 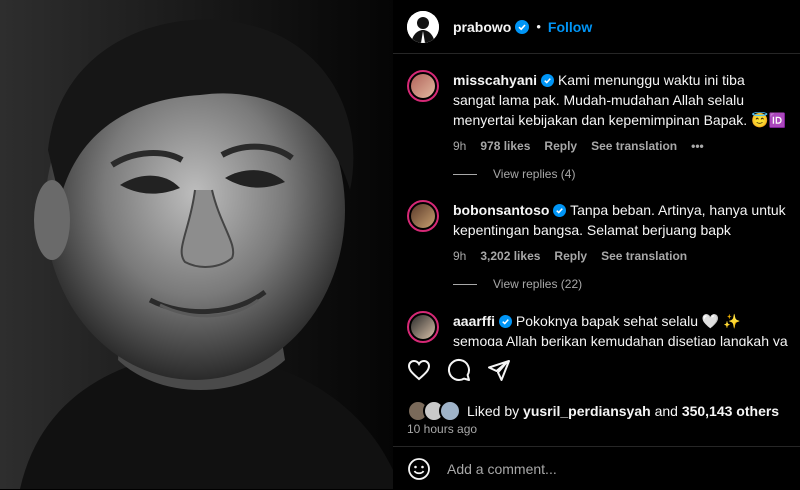 What do you see at coordinates (666, 411) in the screenshot?
I see `liked-by-and: and` at bounding box center [666, 411].